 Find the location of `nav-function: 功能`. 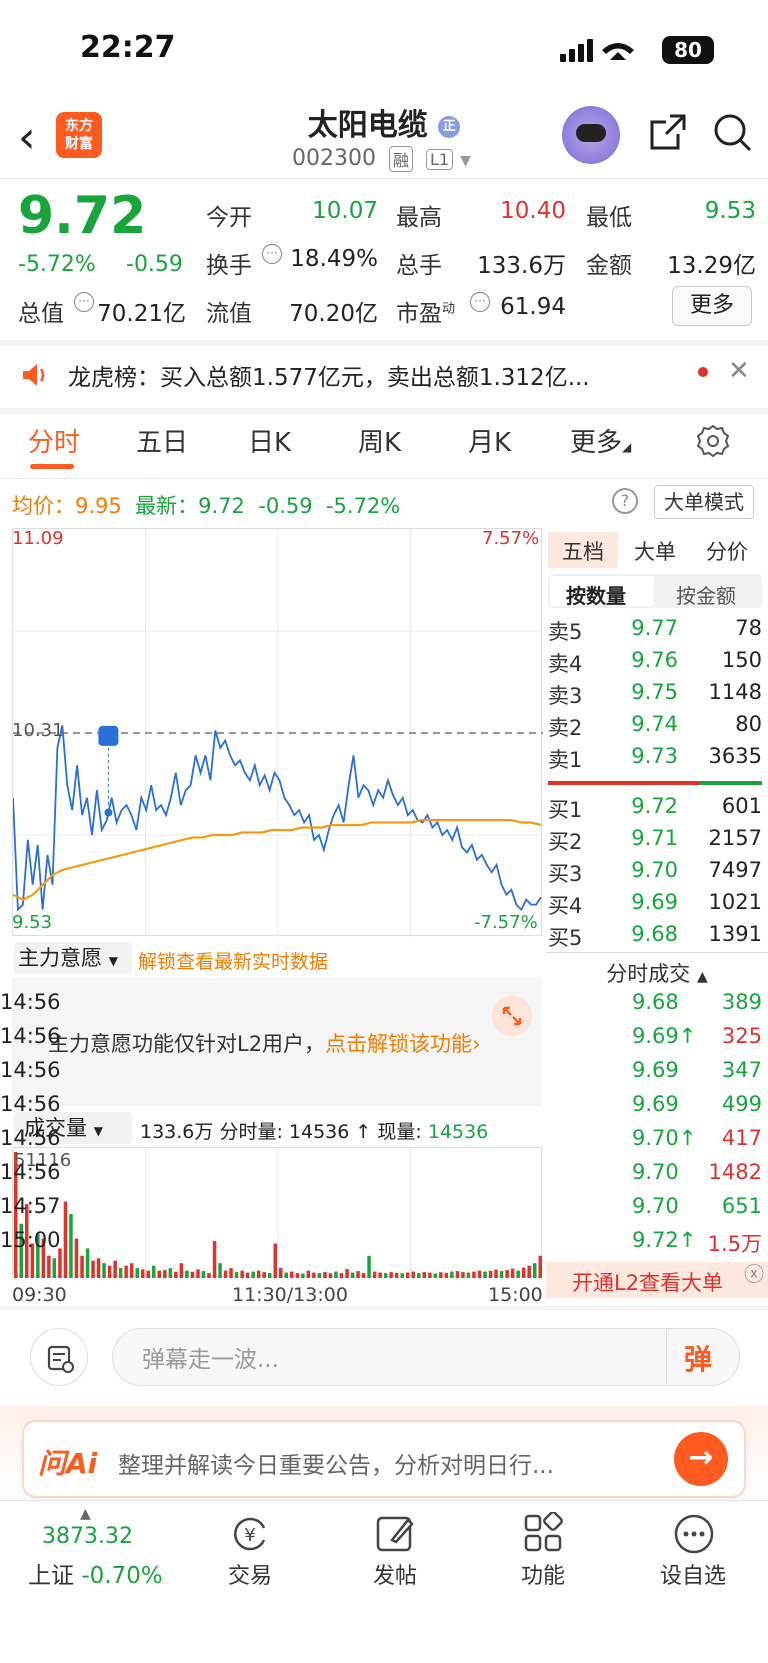

nav-function: 功能 is located at coordinates (543, 1574).